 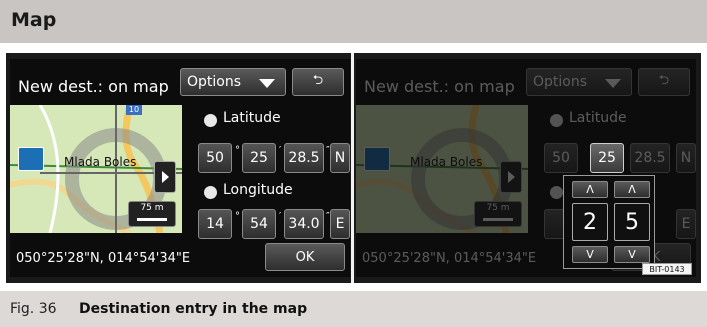 I want to click on longitude-degrees: 14, so click(x=215, y=224).